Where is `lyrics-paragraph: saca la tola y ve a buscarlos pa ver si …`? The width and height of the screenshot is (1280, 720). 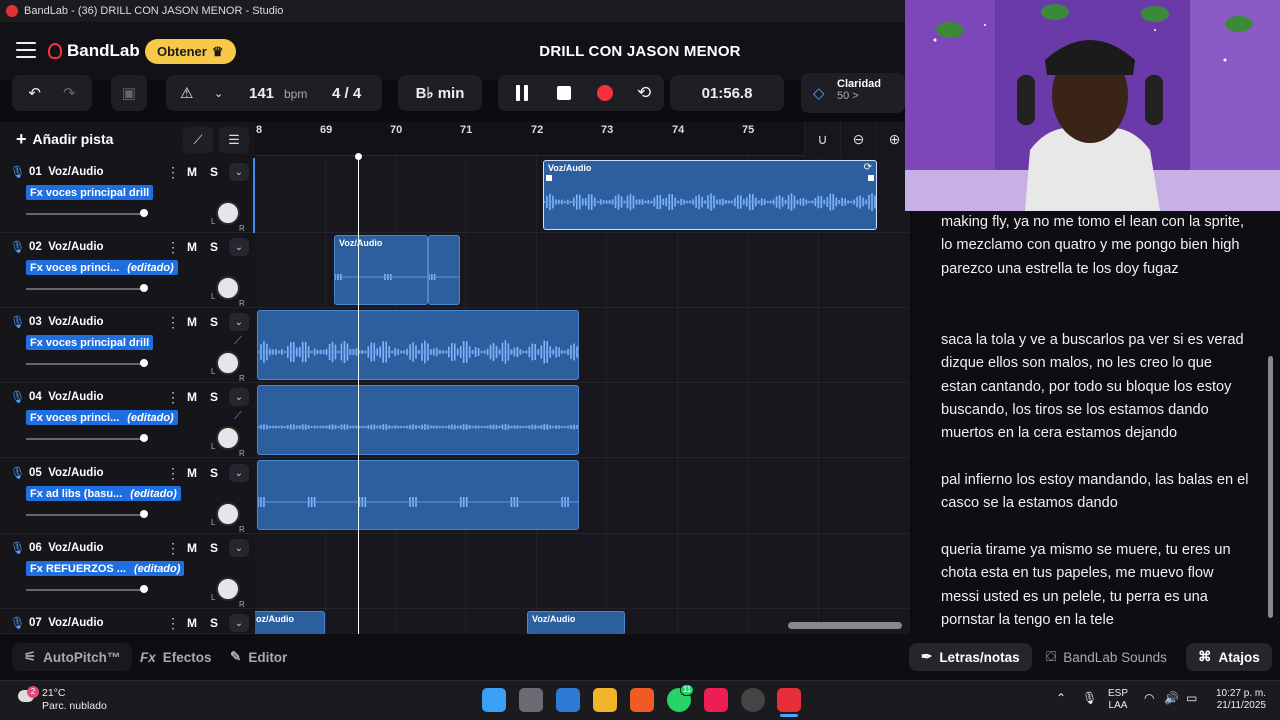
lyrics-paragraph: saca la tola y ve a buscarlos pa ver si … is located at coordinates (1096, 387).